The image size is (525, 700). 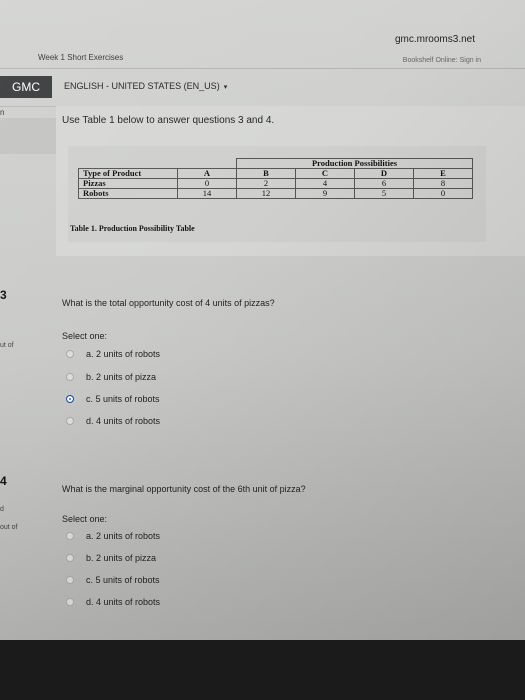 I want to click on table-caption: Table 1. Production Possibility Table, so click(x=132, y=228).